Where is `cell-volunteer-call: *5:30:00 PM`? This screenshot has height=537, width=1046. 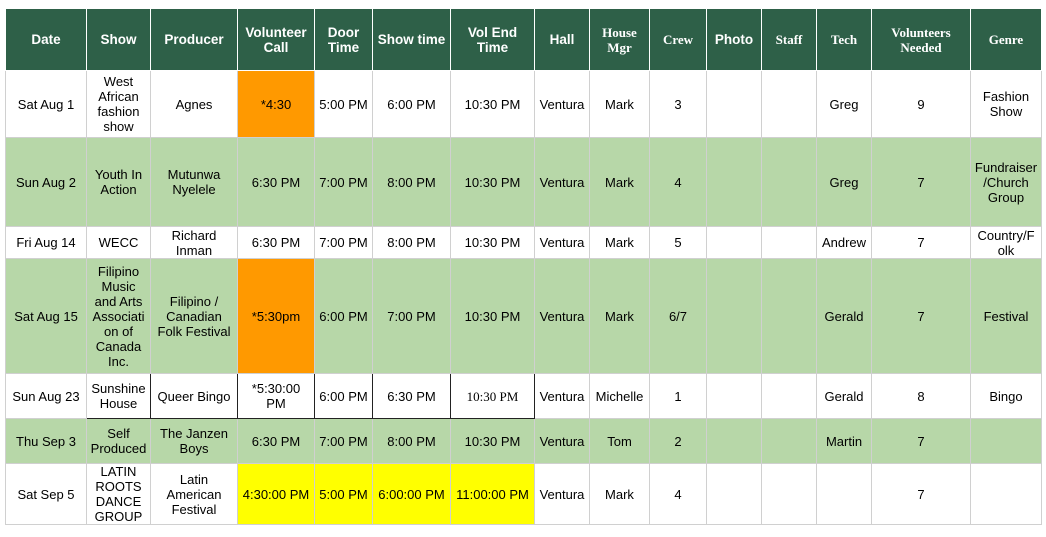
cell-volunteer-call: *5:30:00 PM is located at coordinates (276, 396).